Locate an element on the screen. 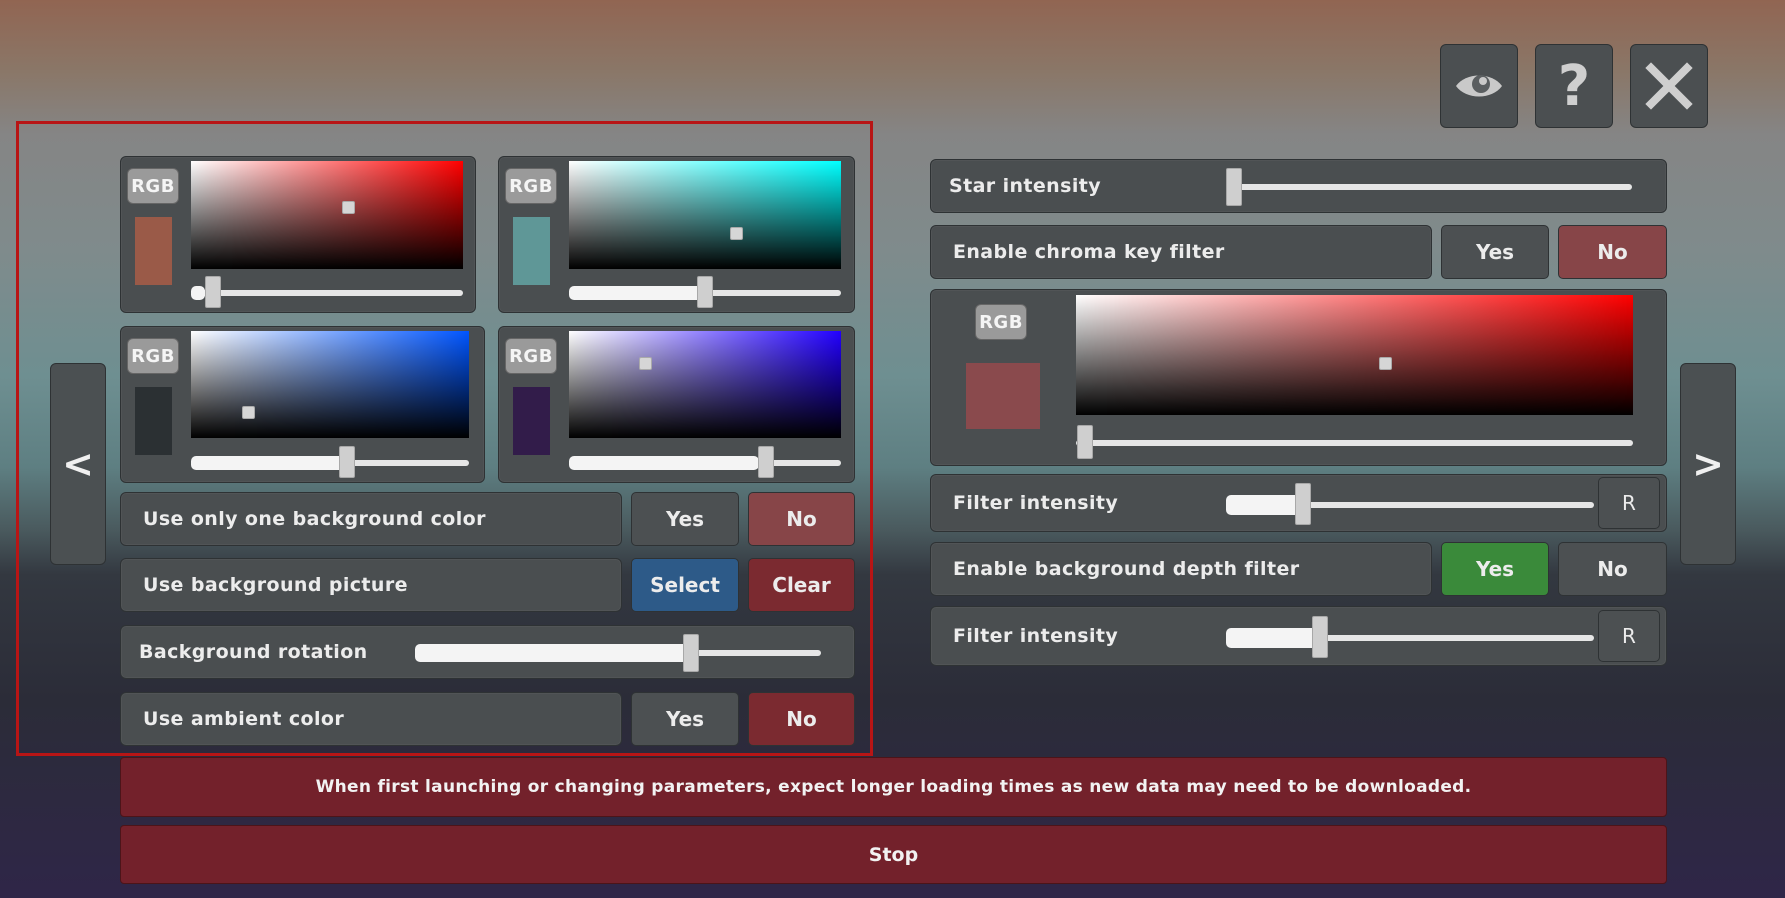 Image resolution: width=1785 pixels, height=898 pixels. bg-rotation-slider-handle is located at coordinates (691, 653).